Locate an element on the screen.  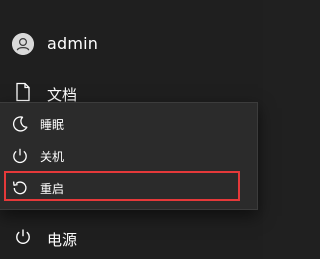
restart-icon is located at coordinates (20, 190).